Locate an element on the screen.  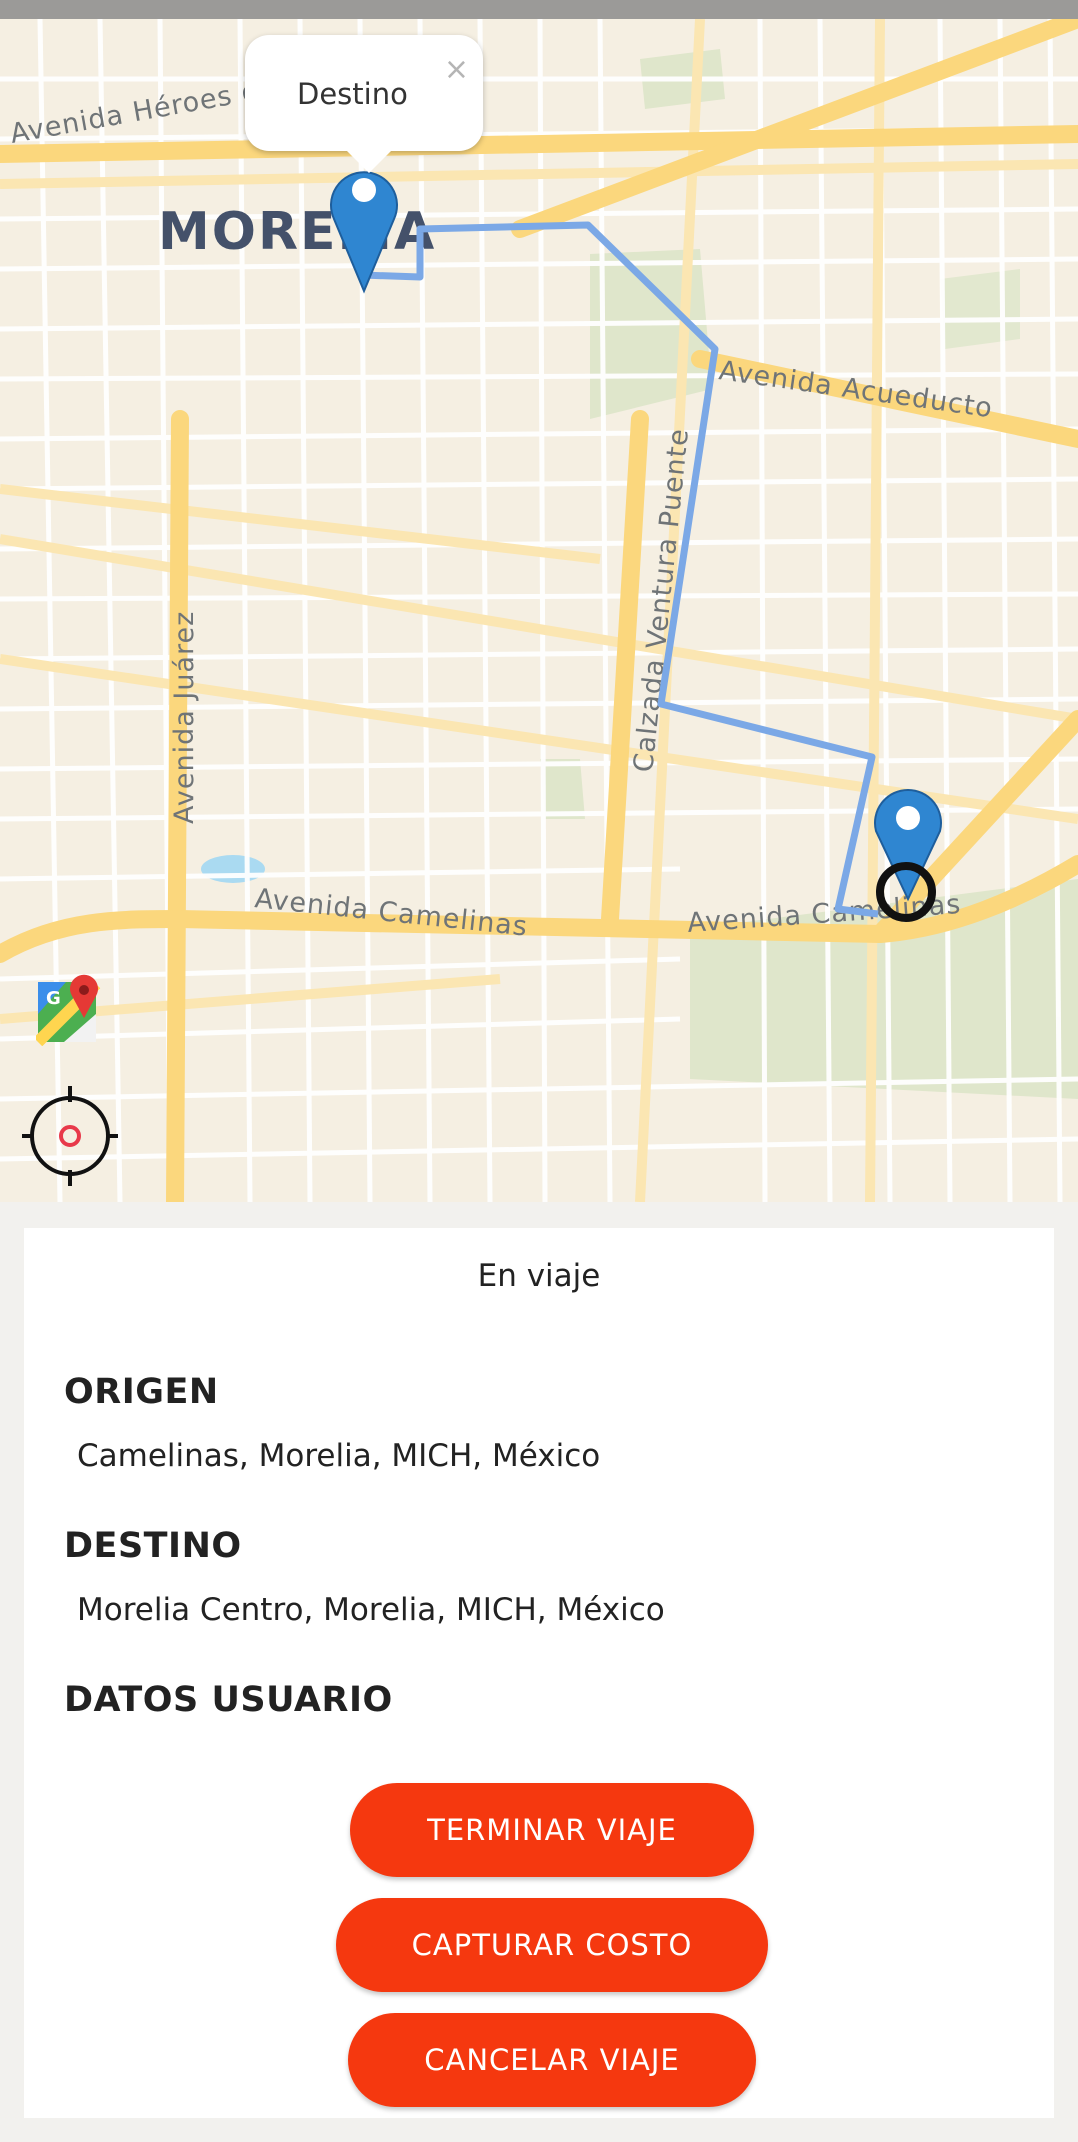
google-maps-icon: G is located at coordinates (67, 1010).